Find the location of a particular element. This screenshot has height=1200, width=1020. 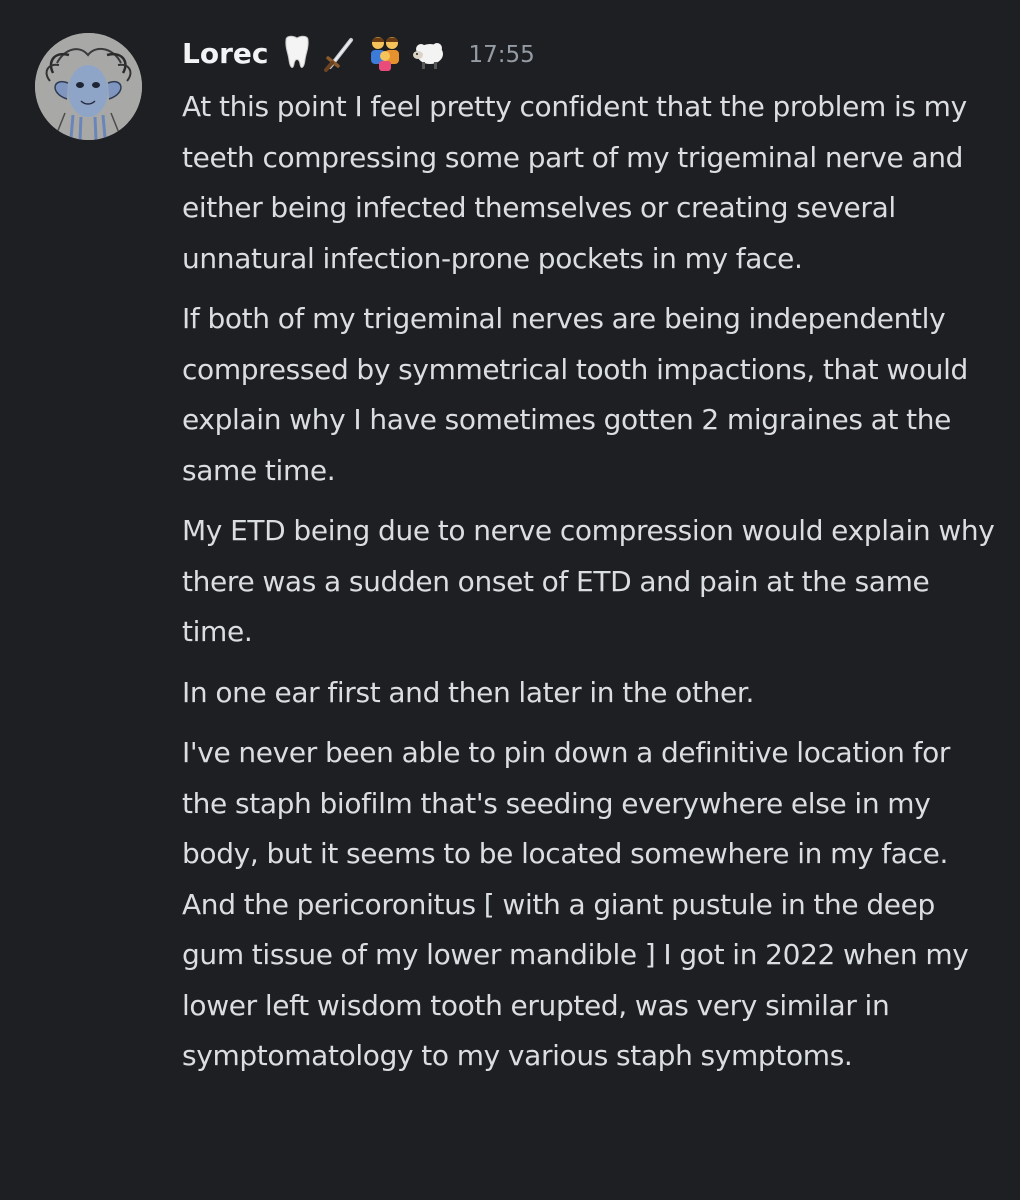

message-timestamp: 17:55 is located at coordinates (501, 55).